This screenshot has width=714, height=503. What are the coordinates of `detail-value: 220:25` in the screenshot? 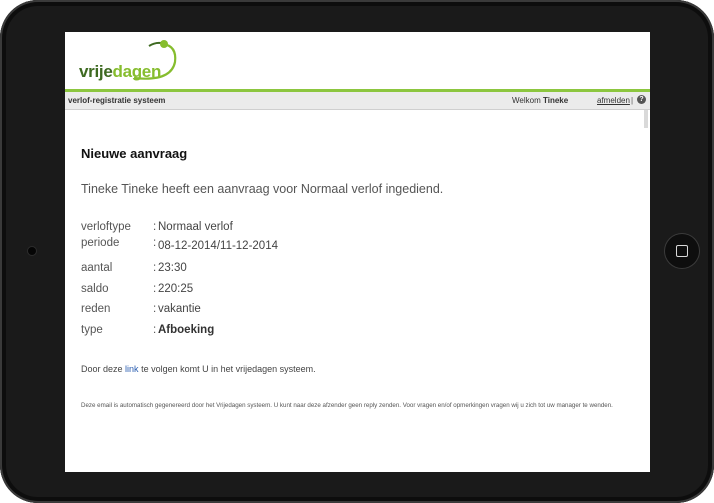 It's located at (176, 289).